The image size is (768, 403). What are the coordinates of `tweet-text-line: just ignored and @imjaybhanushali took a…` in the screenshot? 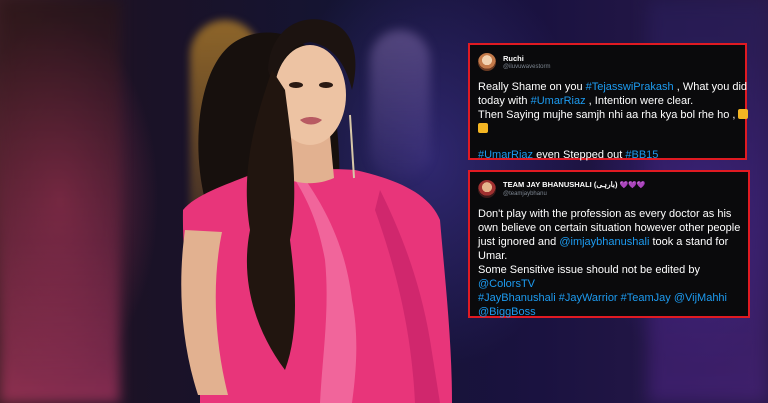 It's located at (603, 242).